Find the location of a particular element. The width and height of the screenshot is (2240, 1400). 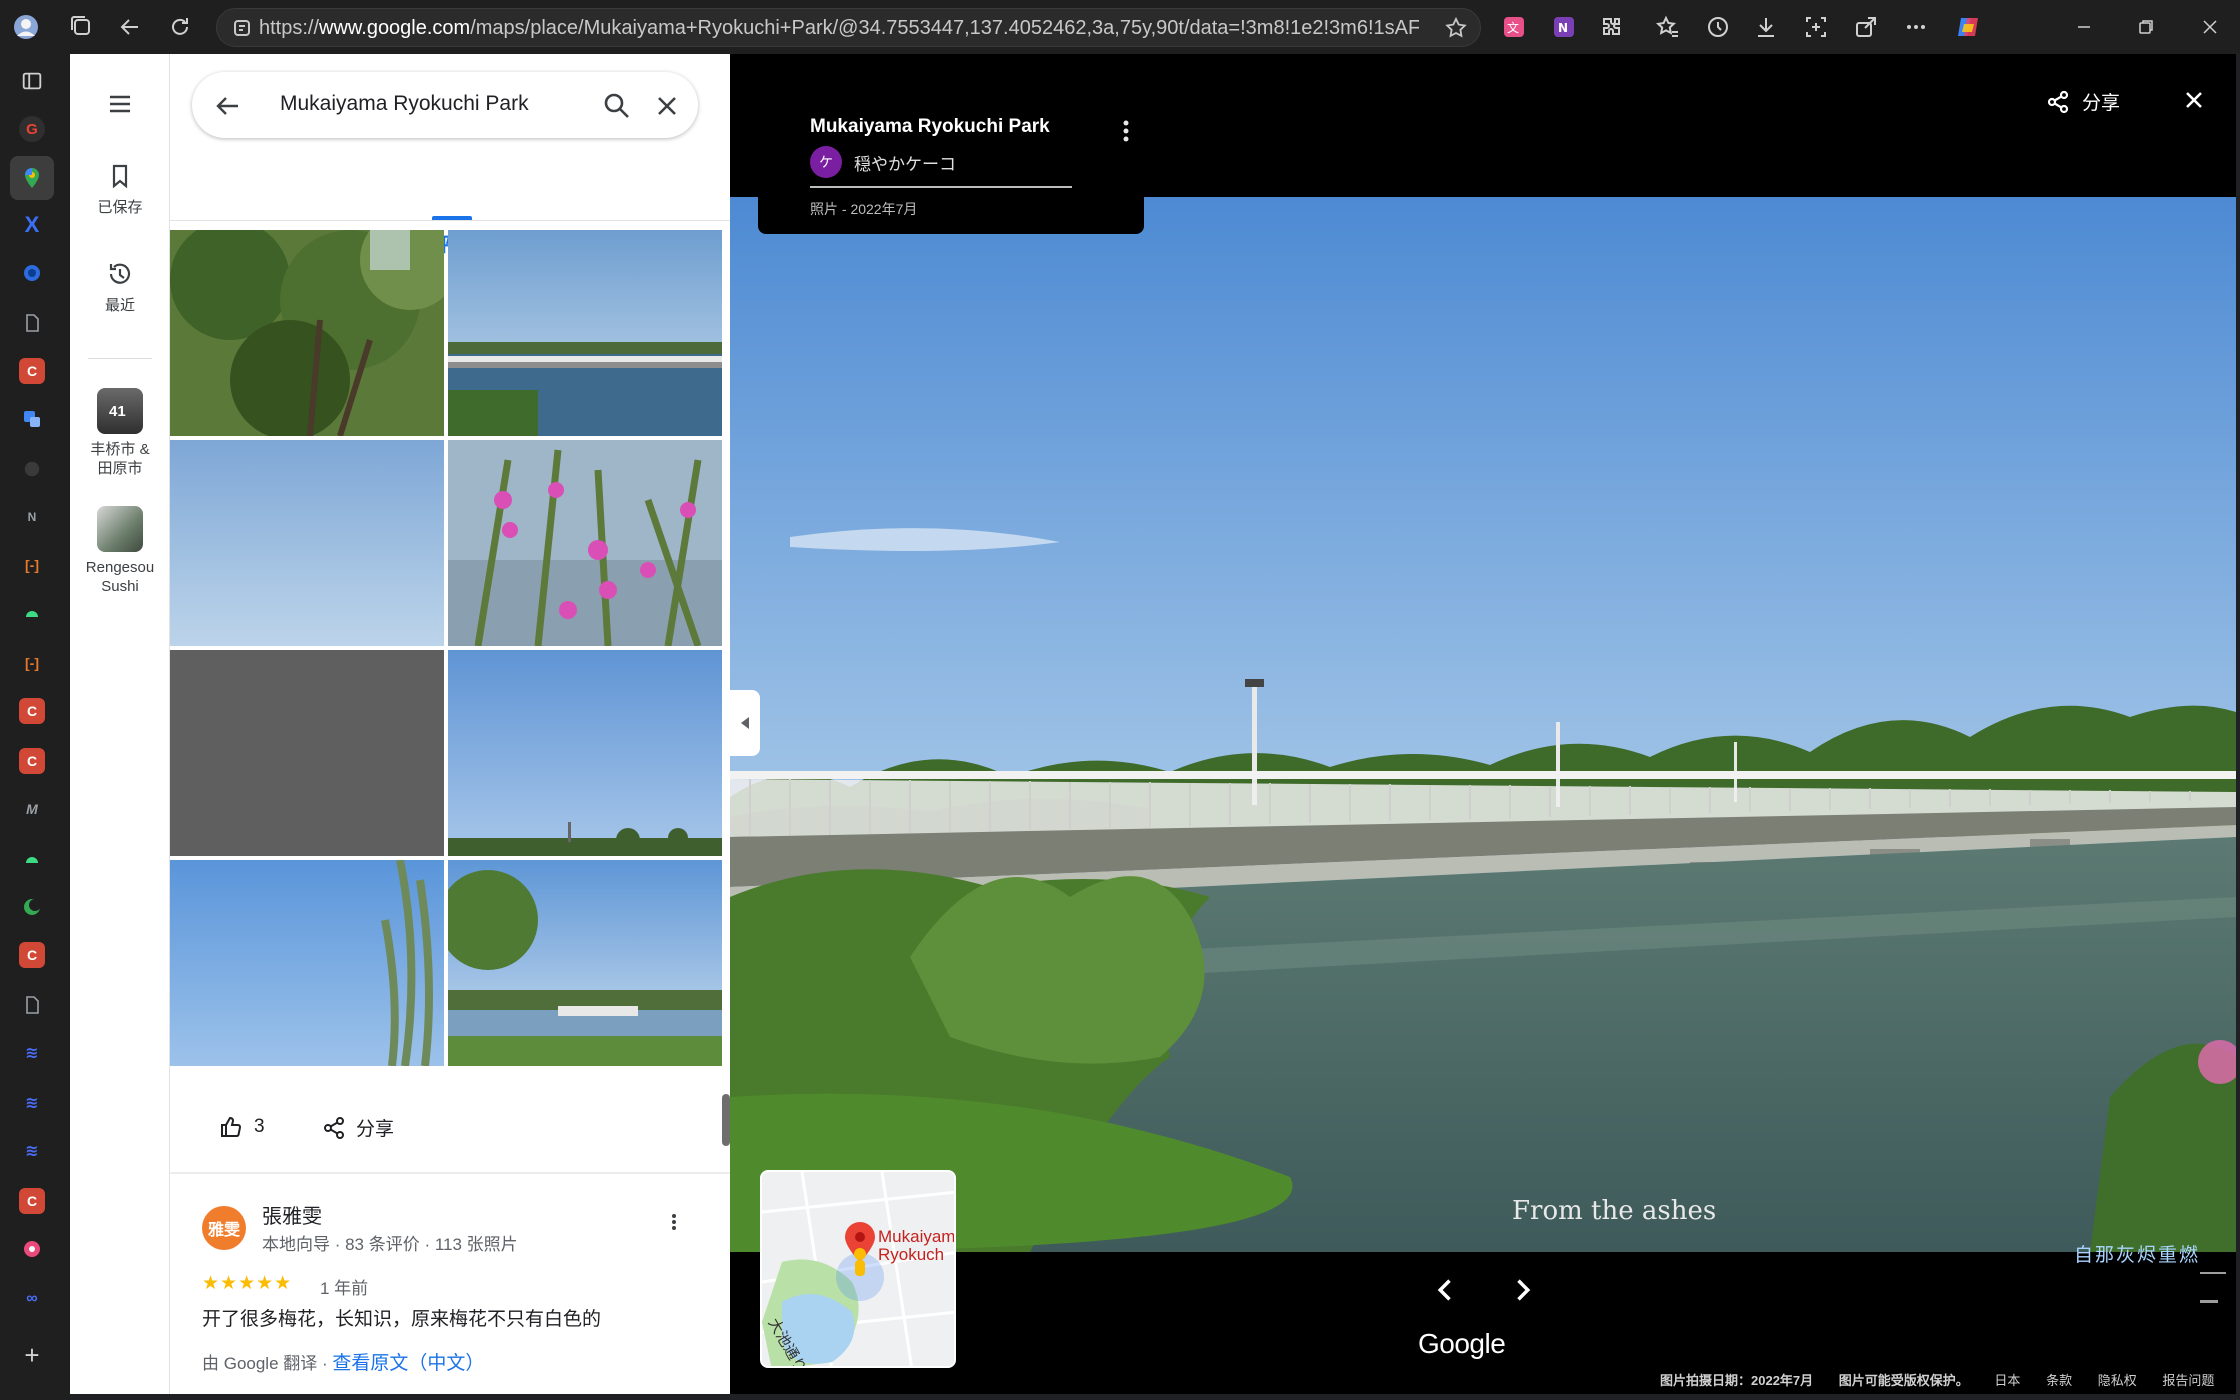

refresh-icon is located at coordinates (180, 27).